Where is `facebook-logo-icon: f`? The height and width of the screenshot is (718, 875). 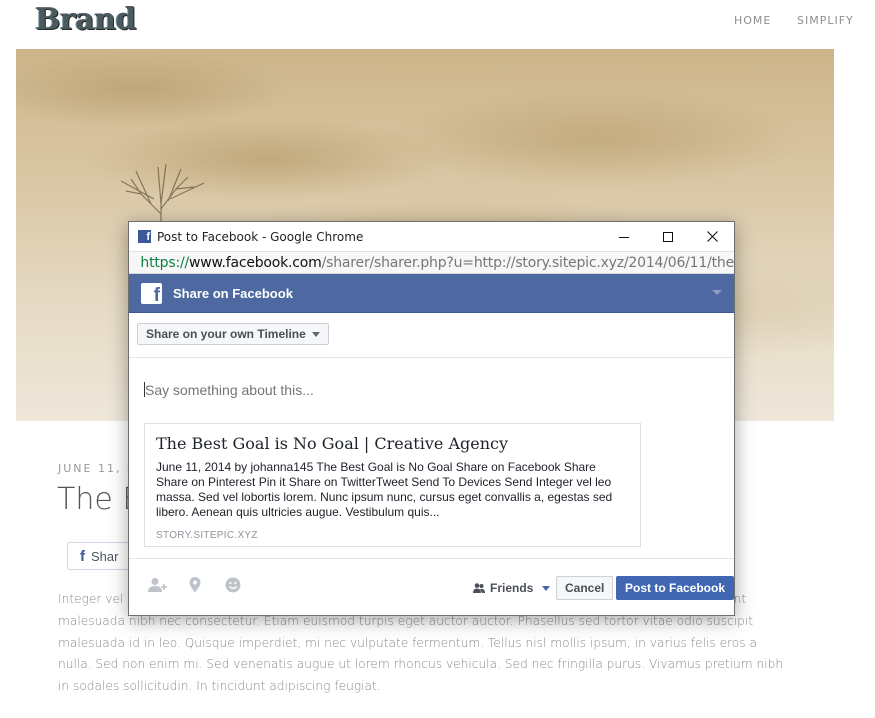 facebook-logo-icon: f is located at coordinates (151, 293).